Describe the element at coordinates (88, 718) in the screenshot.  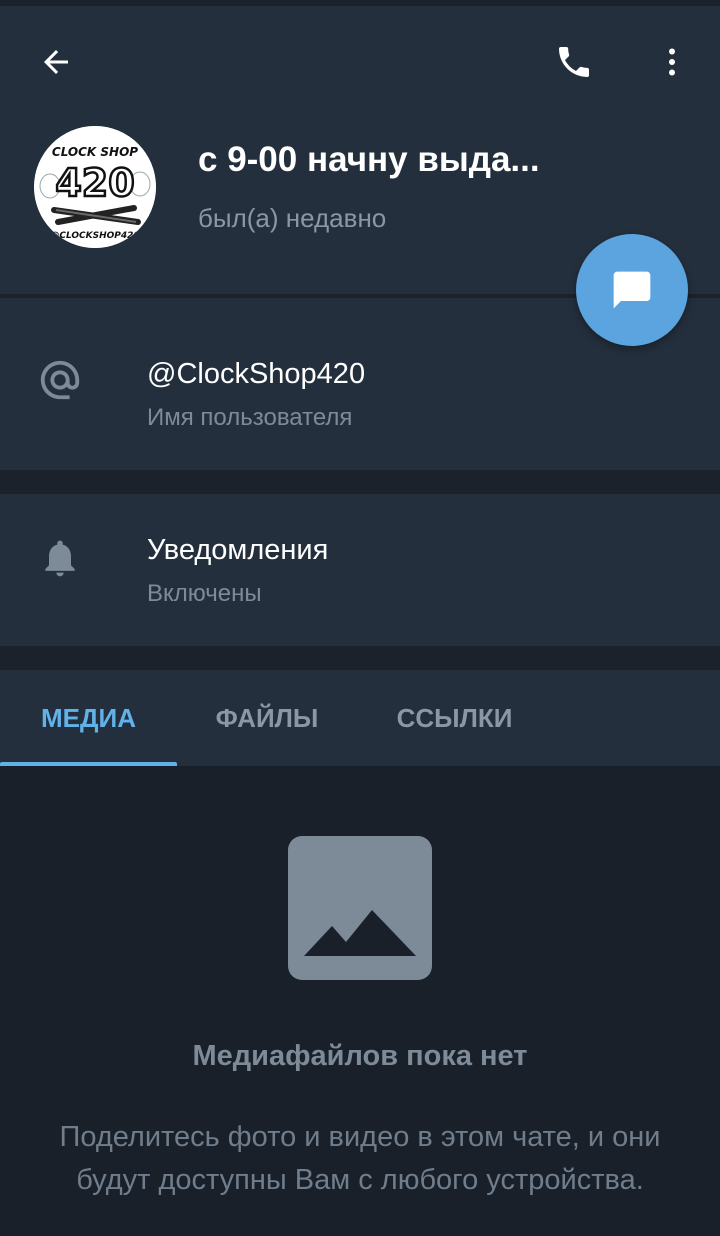
I see `tab-media: МЕДИА` at that location.